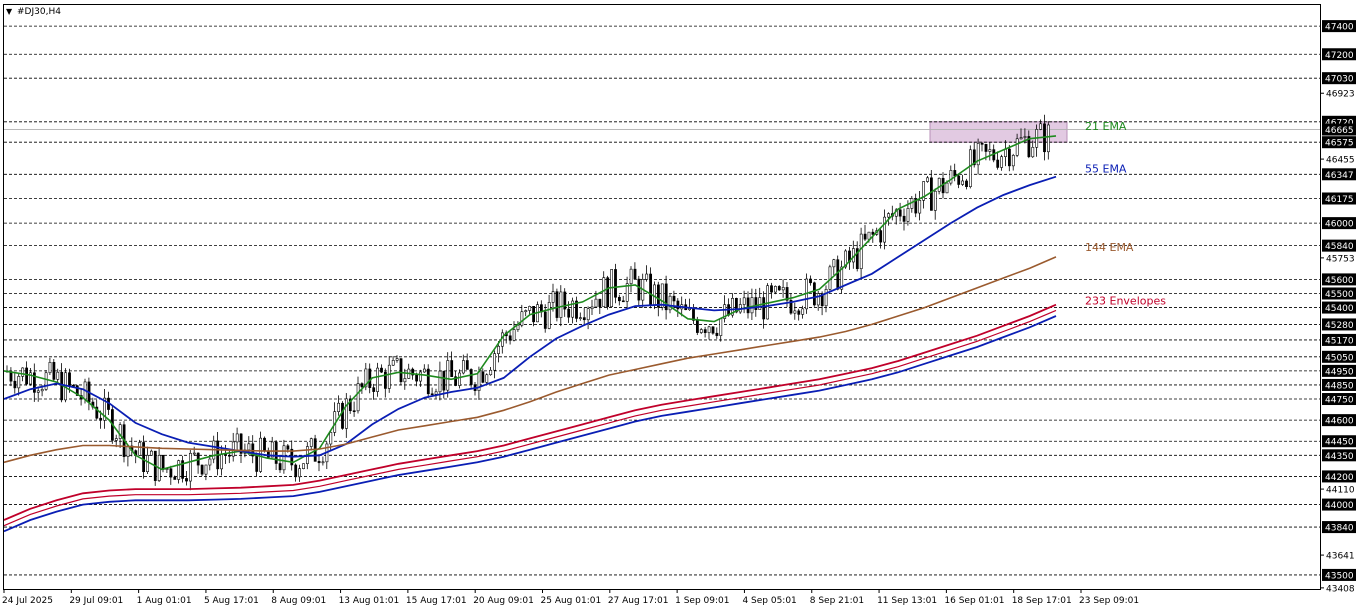 This screenshot has height=611, width=1362. I want to click on x-tick-label: 13 Aug 01:01, so click(369, 601).